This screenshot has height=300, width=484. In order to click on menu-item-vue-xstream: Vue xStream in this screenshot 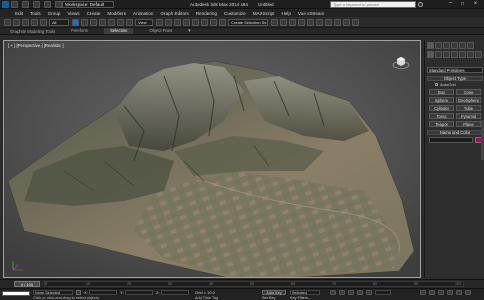, I will do `click(311, 13)`.